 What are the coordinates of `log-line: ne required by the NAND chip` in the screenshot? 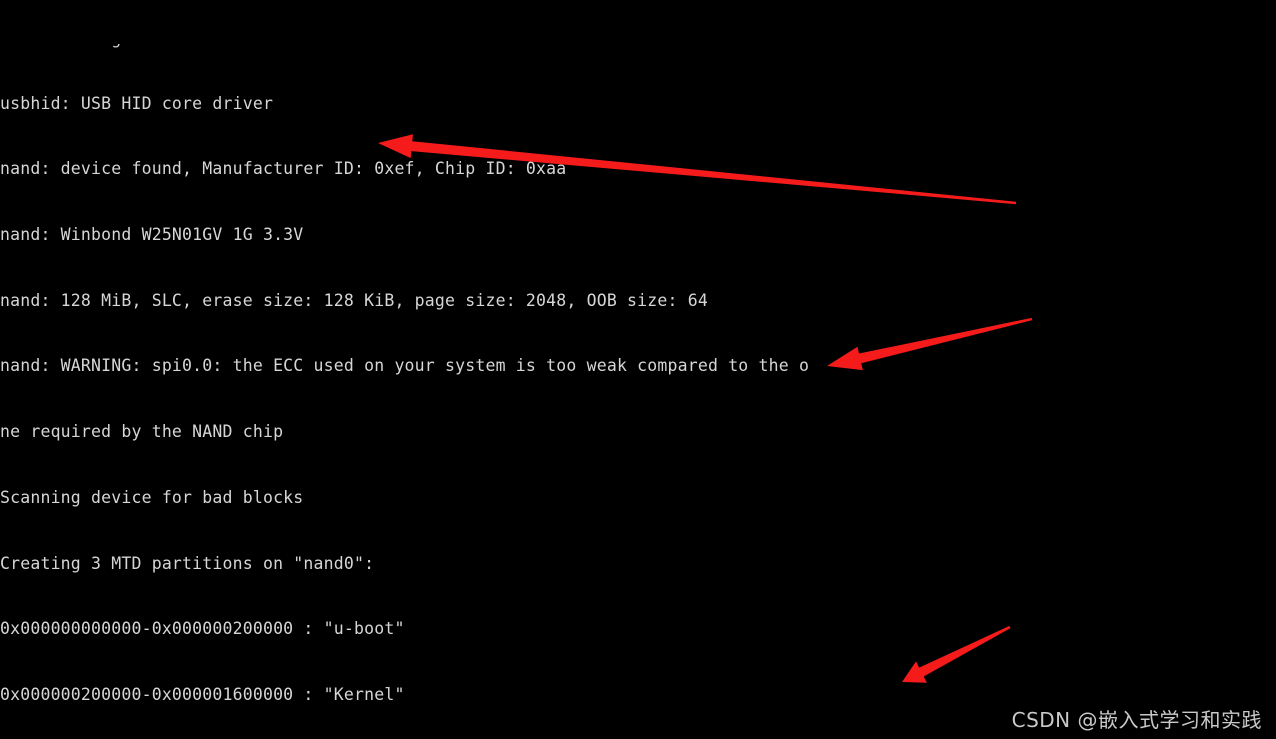 It's located at (142, 432).